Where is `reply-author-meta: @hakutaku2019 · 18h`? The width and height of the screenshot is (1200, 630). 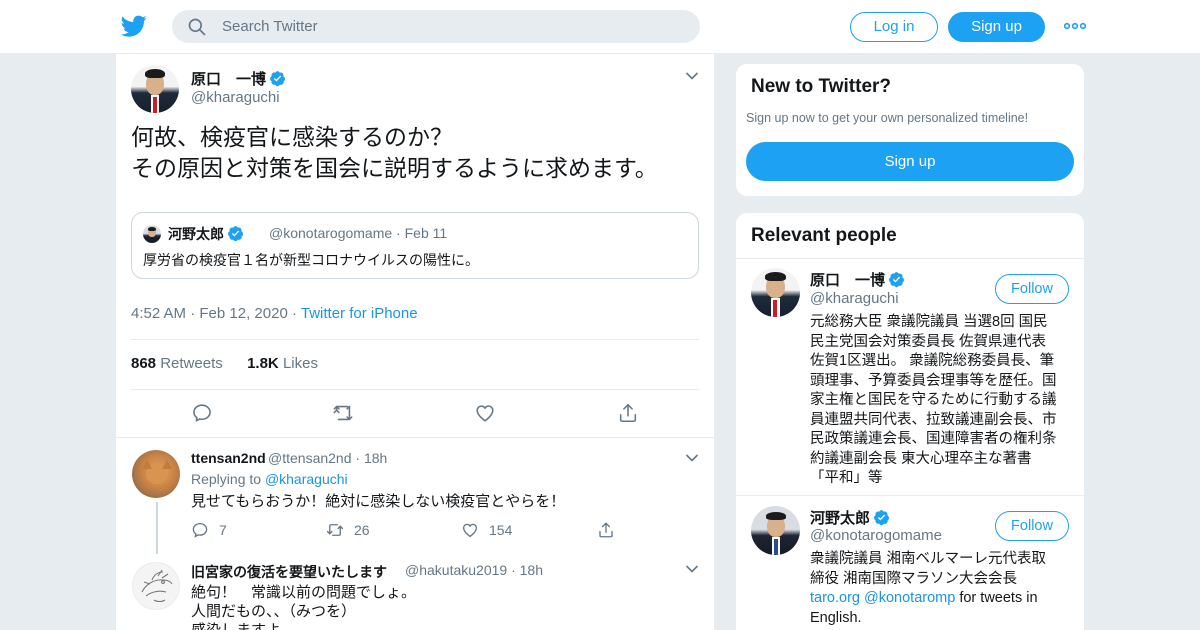 reply-author-meta: @hakutaku2019 · 18h is located at coordinates (474, 570).